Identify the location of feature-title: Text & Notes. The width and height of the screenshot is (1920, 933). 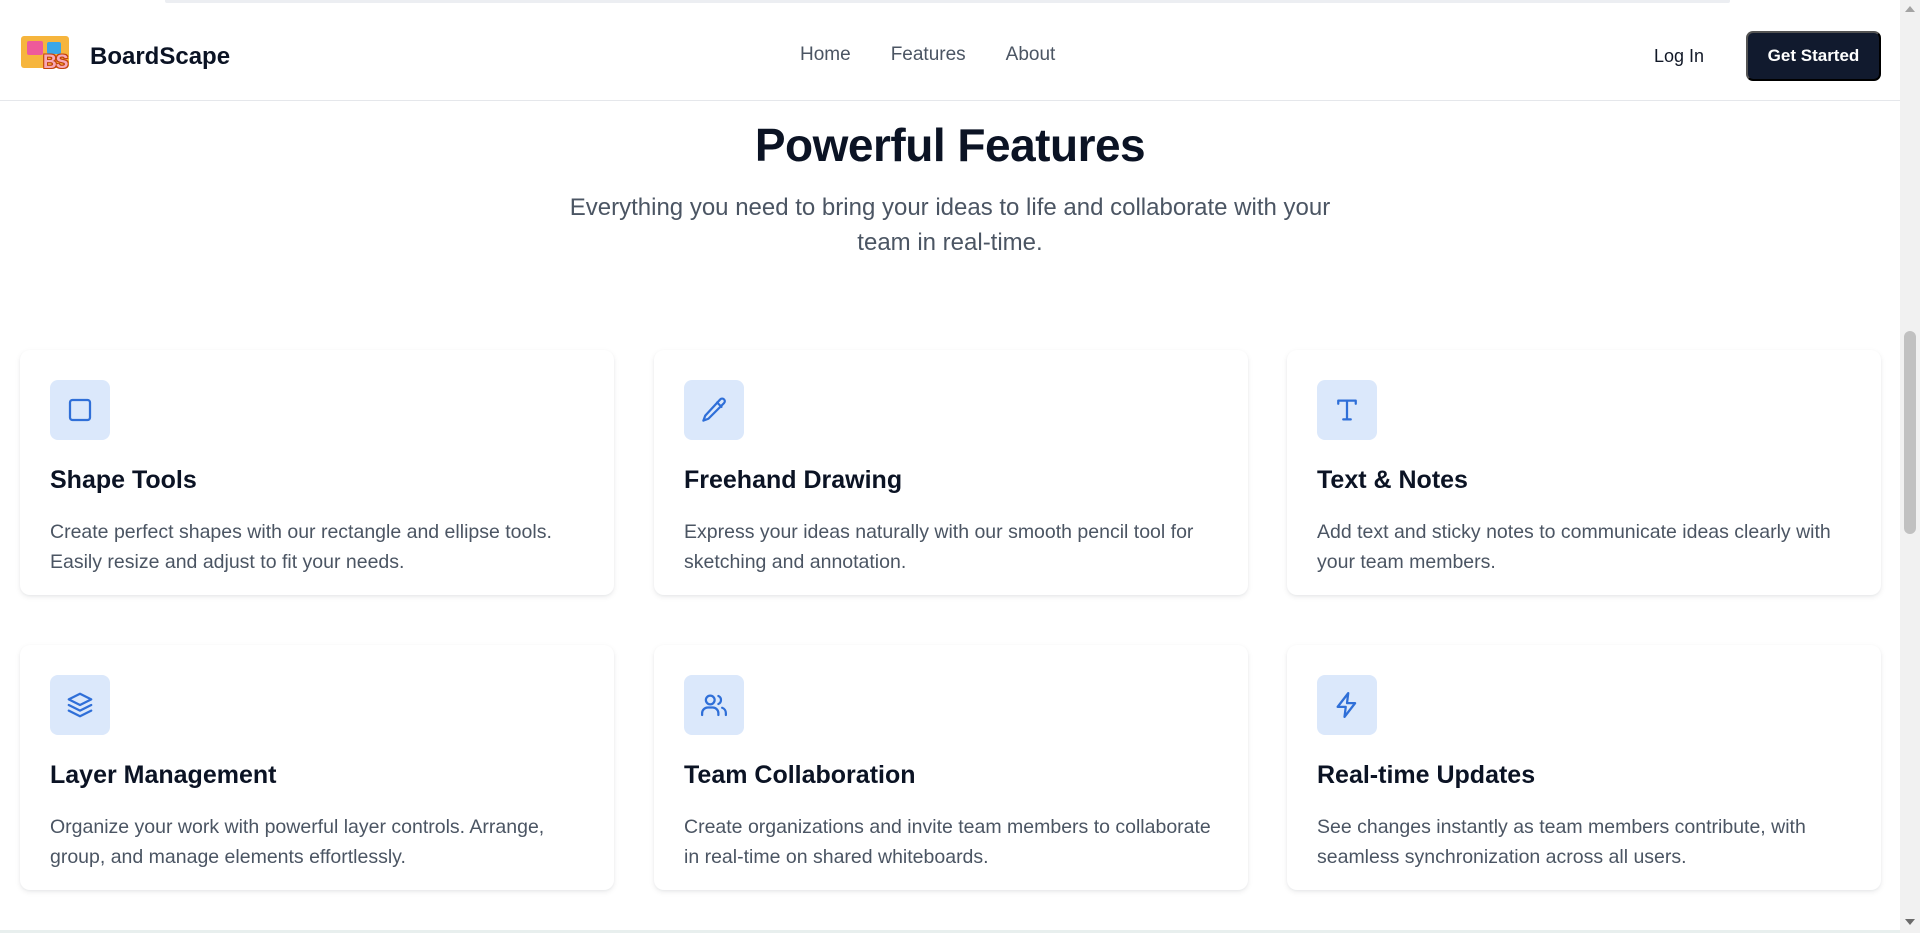
(1392, 480).